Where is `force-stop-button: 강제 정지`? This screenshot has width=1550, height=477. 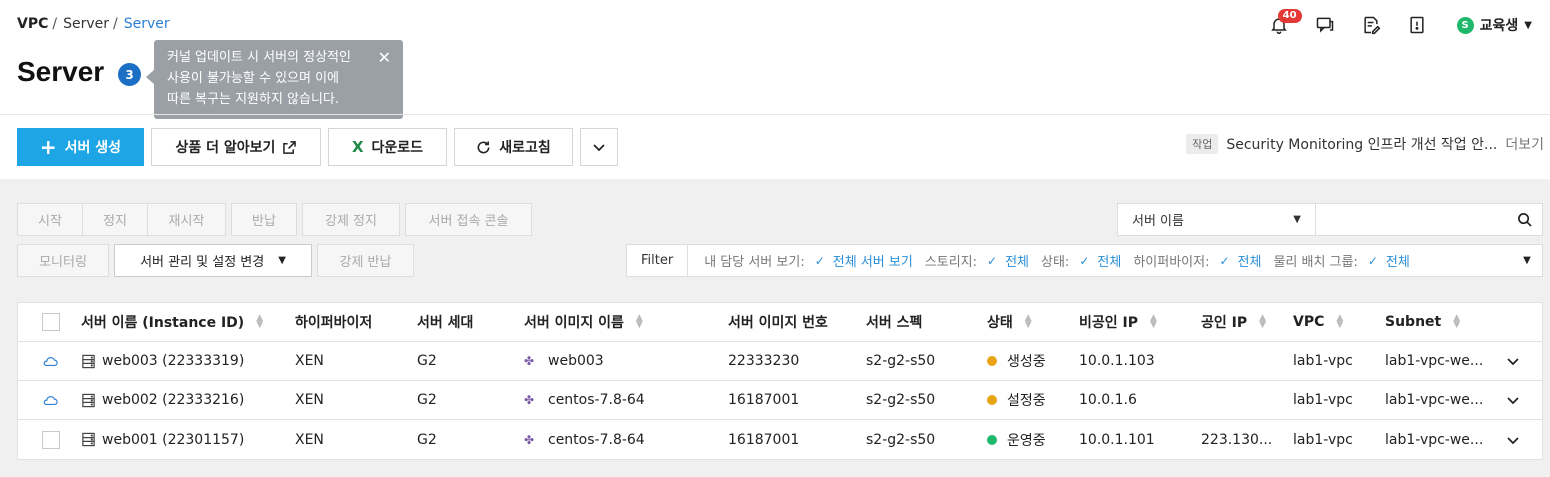
force-stop-button: 강제 정지 is located at coordinates (351, 219).